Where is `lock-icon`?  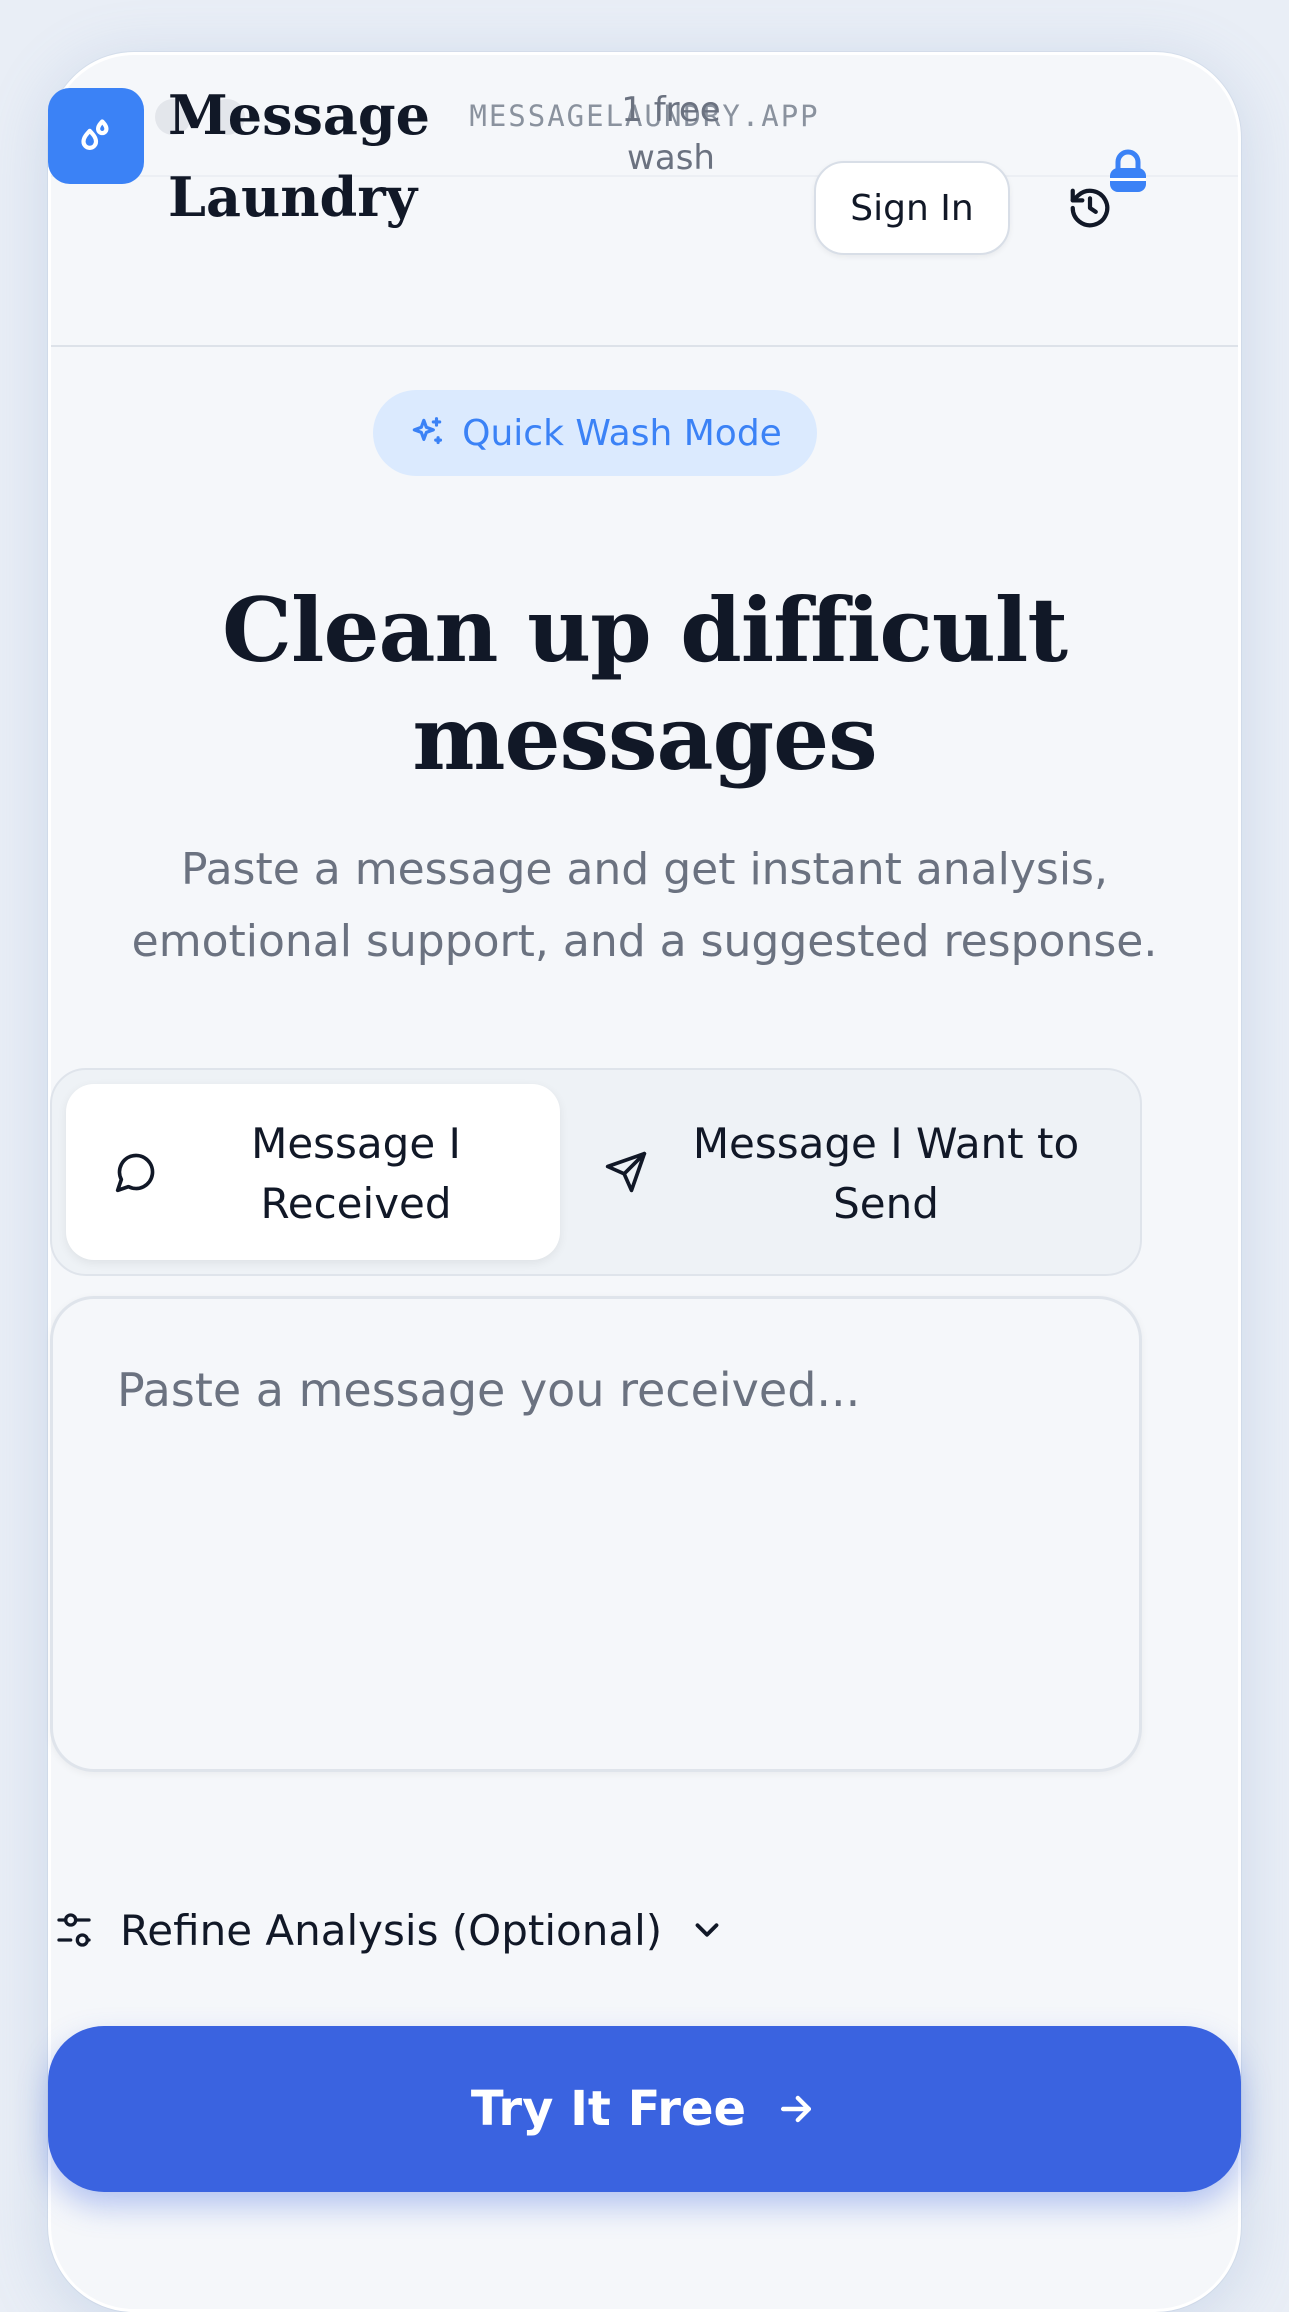 lock-icon is located at coordinates (1128, 170).